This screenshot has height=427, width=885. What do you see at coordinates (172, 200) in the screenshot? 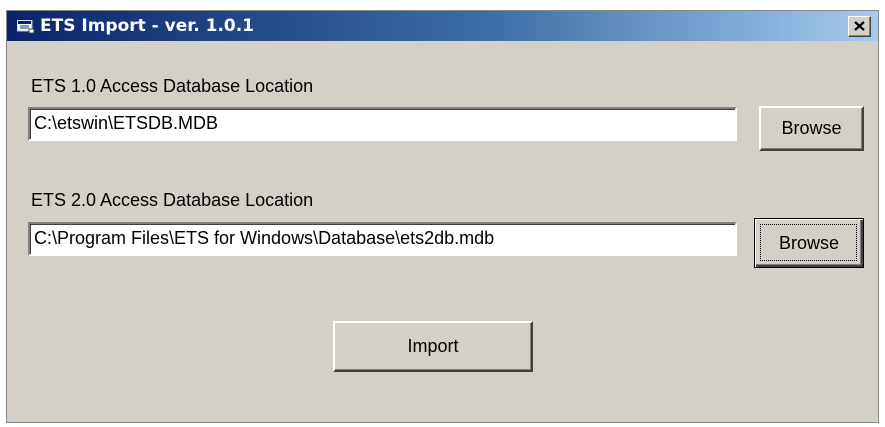
I see `ets2-location-label: ETS 2.0 Access Database Location` at bounding box center [172, 200].